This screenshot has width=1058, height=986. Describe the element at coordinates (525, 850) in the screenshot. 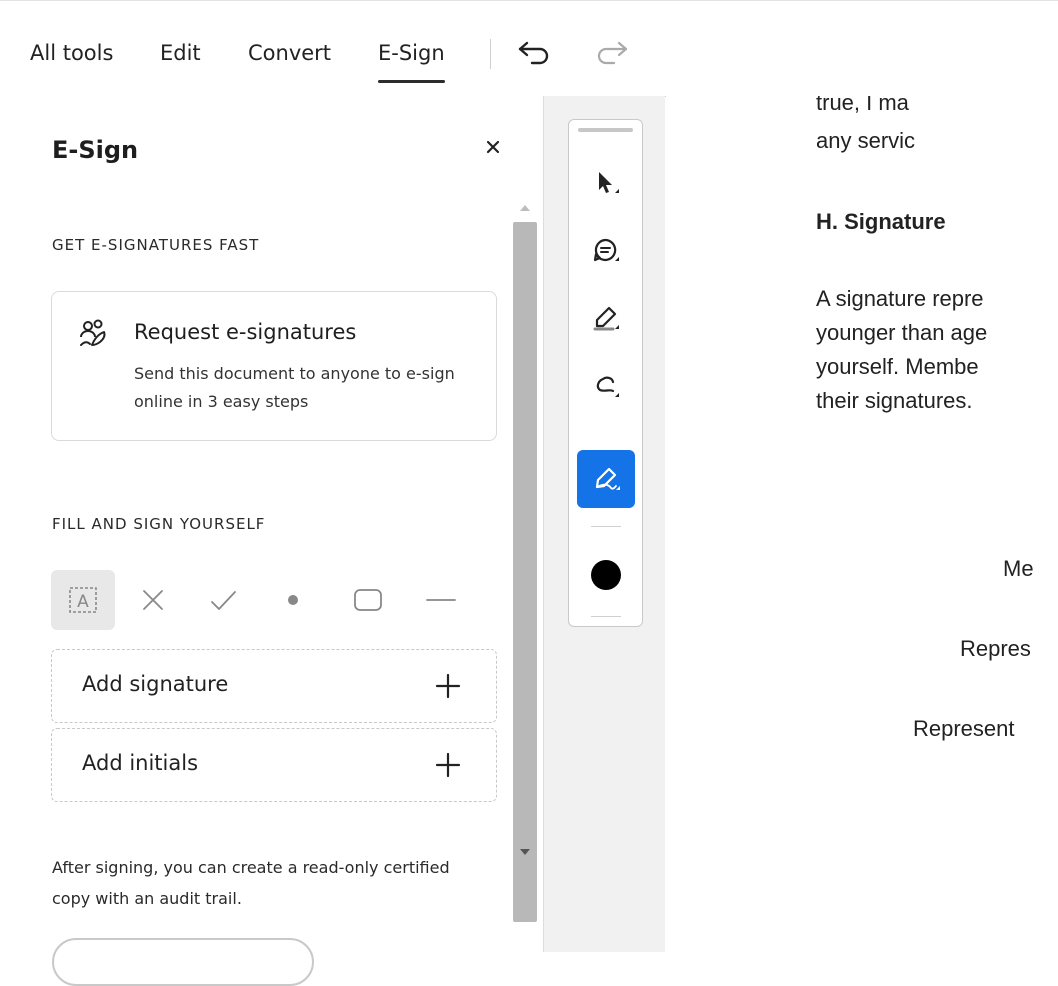

I see `scroll-down-icon` at that location.